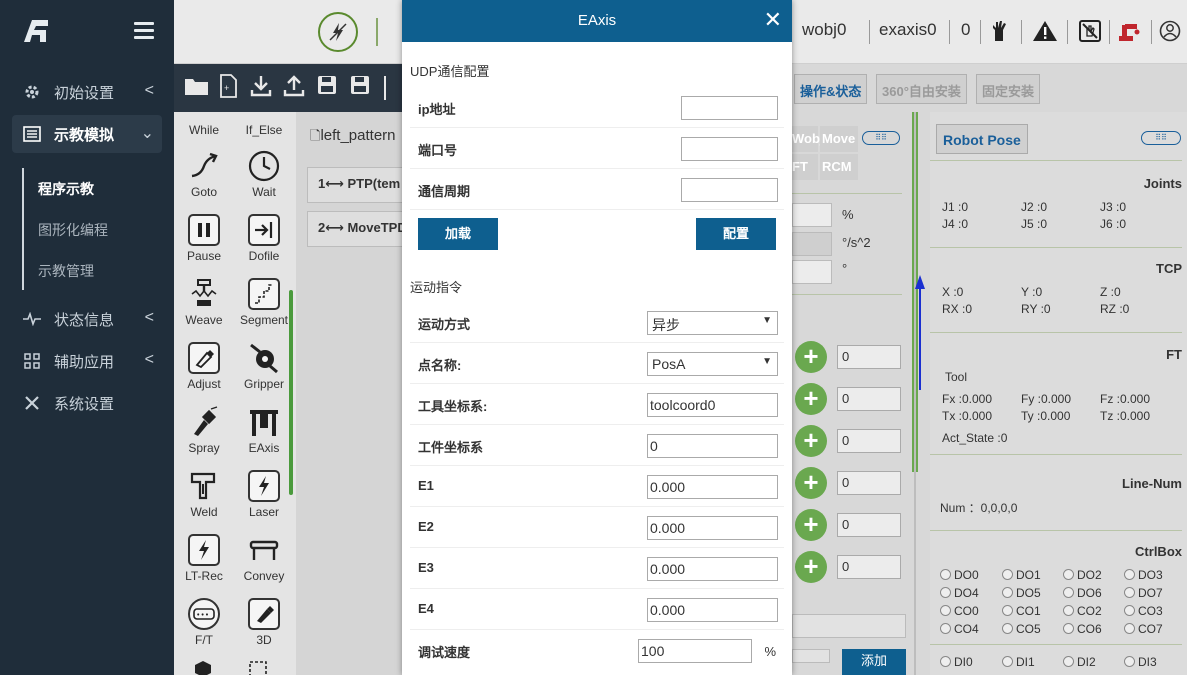 This screenshot has width=1187, height=675. I want to click on sidebar-subitem-teach-management: 示教管理, so click(66, 271).